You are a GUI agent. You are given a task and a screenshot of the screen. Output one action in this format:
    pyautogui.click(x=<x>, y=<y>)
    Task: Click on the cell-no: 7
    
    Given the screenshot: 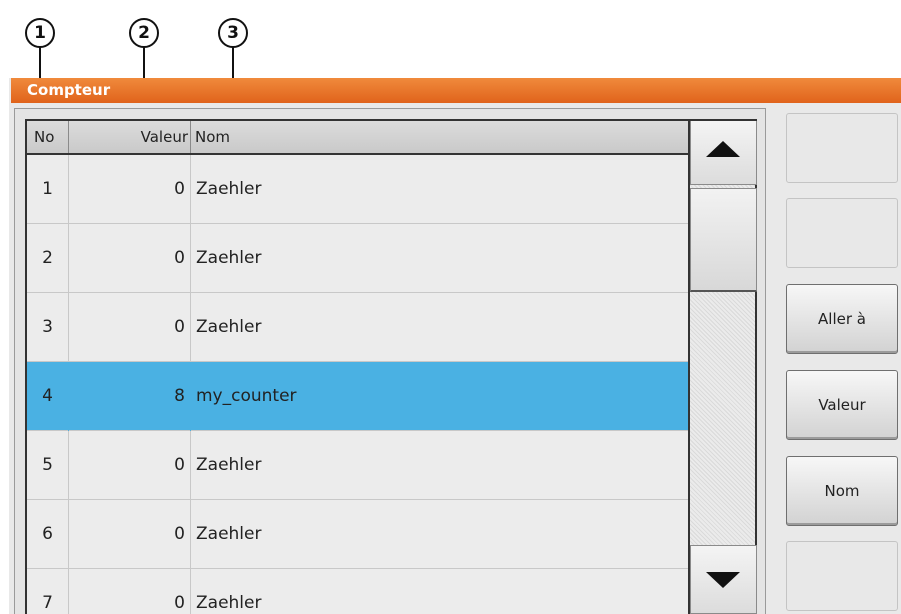 What is the action you would take?
    pyautogui.click(x=48, y=591)
    